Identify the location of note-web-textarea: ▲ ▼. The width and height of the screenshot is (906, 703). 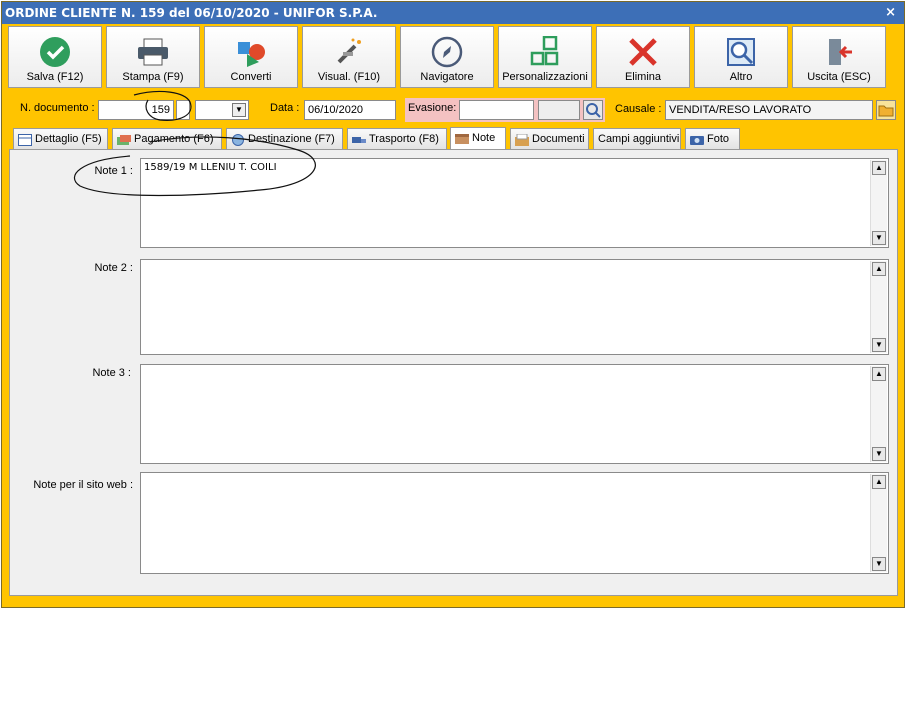
(514, 523).